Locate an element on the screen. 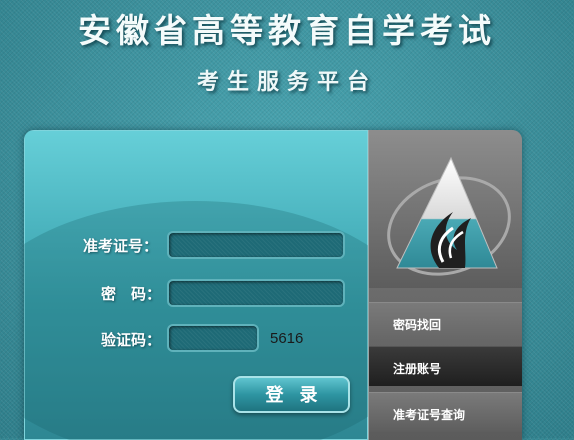 The width and height of the screenshot is (574, 440). exam-id-label: 准考证号： is located at coordinates (121, 246).